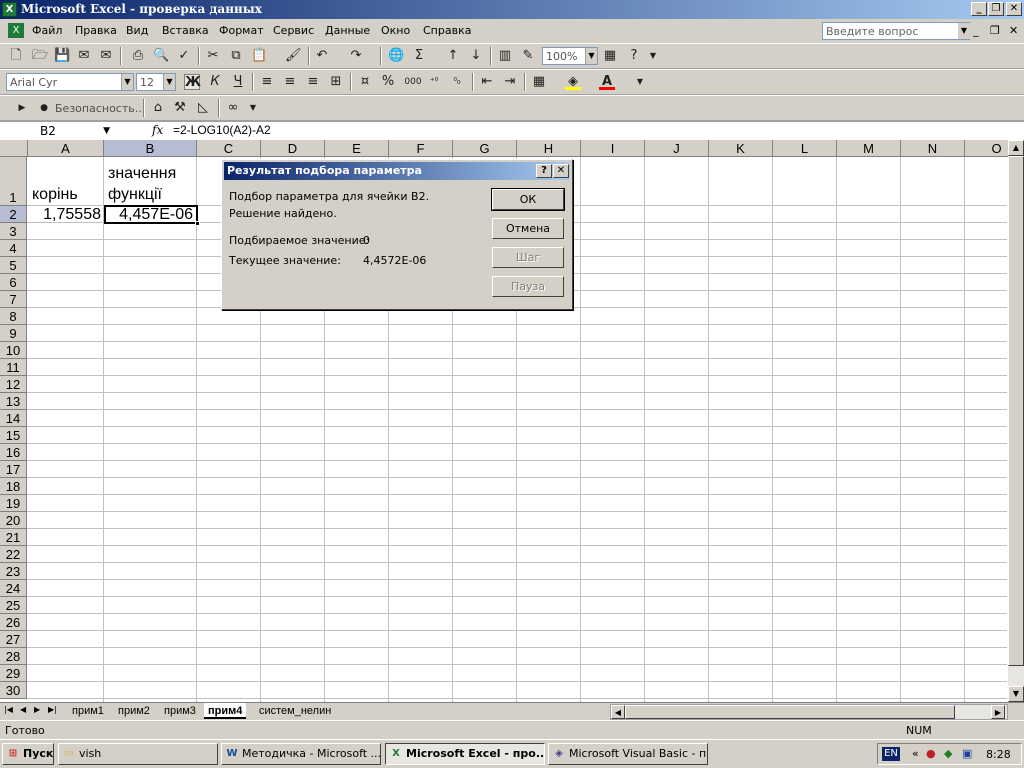  Describe the element at coordinates (487, 82) in the screenshot. I see `decrease-indent-icon: ⇤` at that location.